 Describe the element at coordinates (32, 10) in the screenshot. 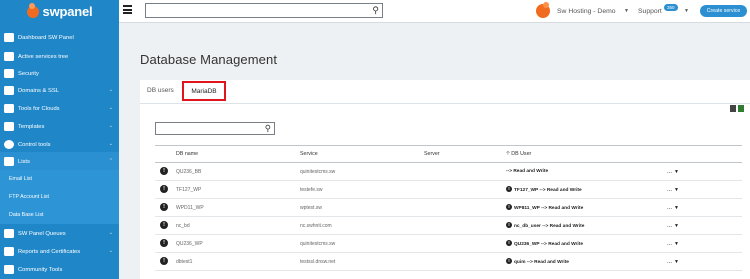

I see `swpanel-logo-icon` at that location.